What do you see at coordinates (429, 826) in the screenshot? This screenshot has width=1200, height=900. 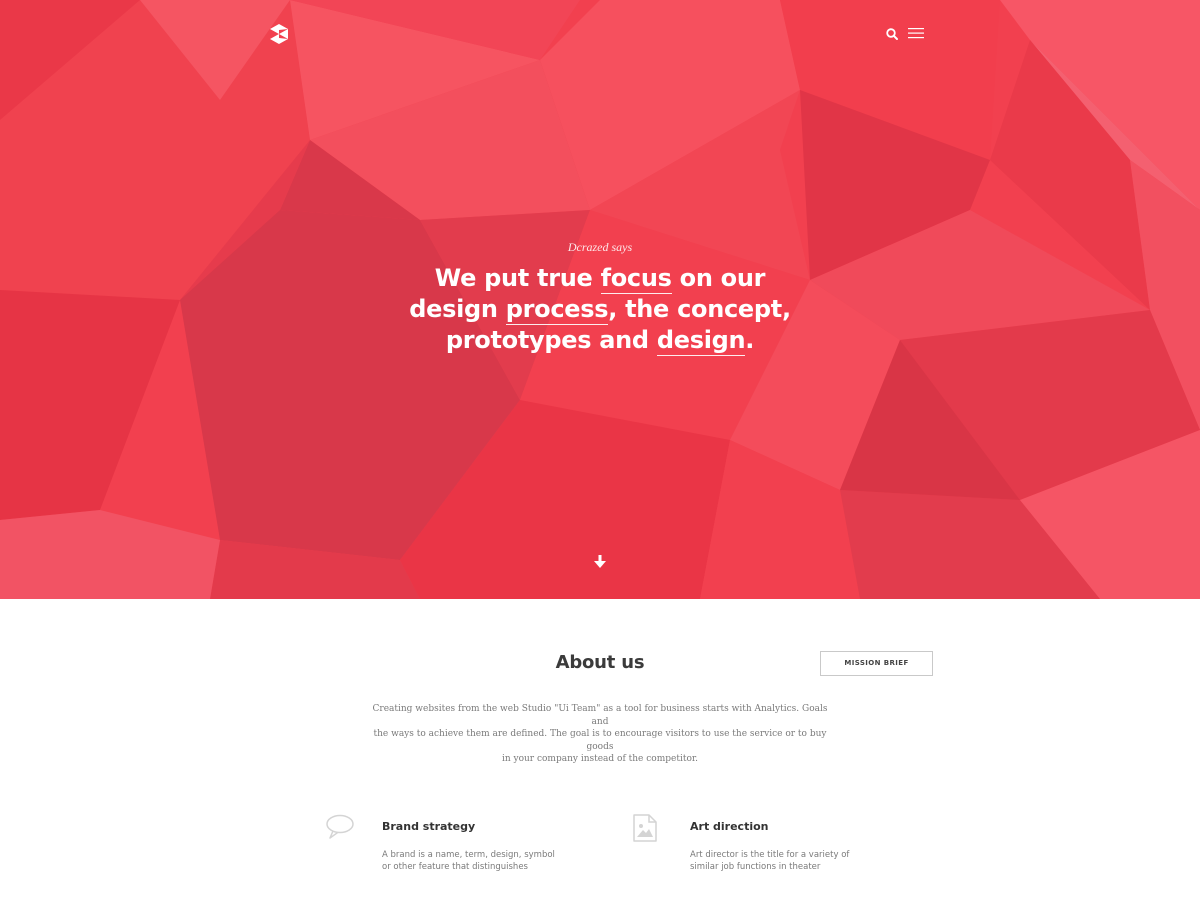 I see `feature-title: Brand strategy` at bounding box center [429, 826].